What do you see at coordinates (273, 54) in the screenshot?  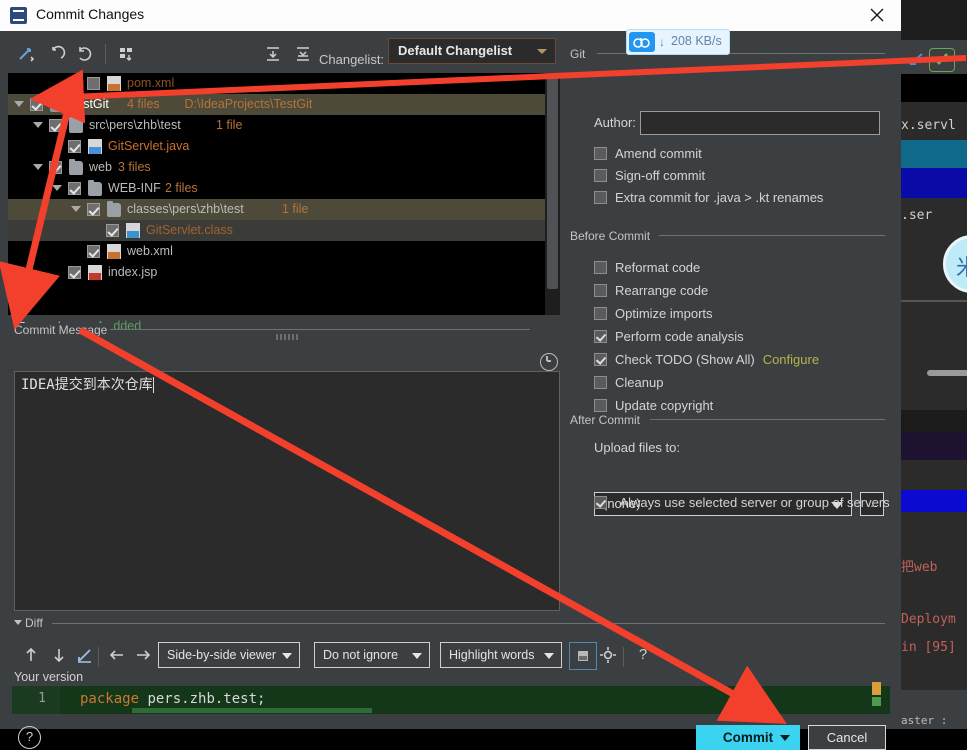 I see `expand-all-icon` at bounding box center [273, 54].